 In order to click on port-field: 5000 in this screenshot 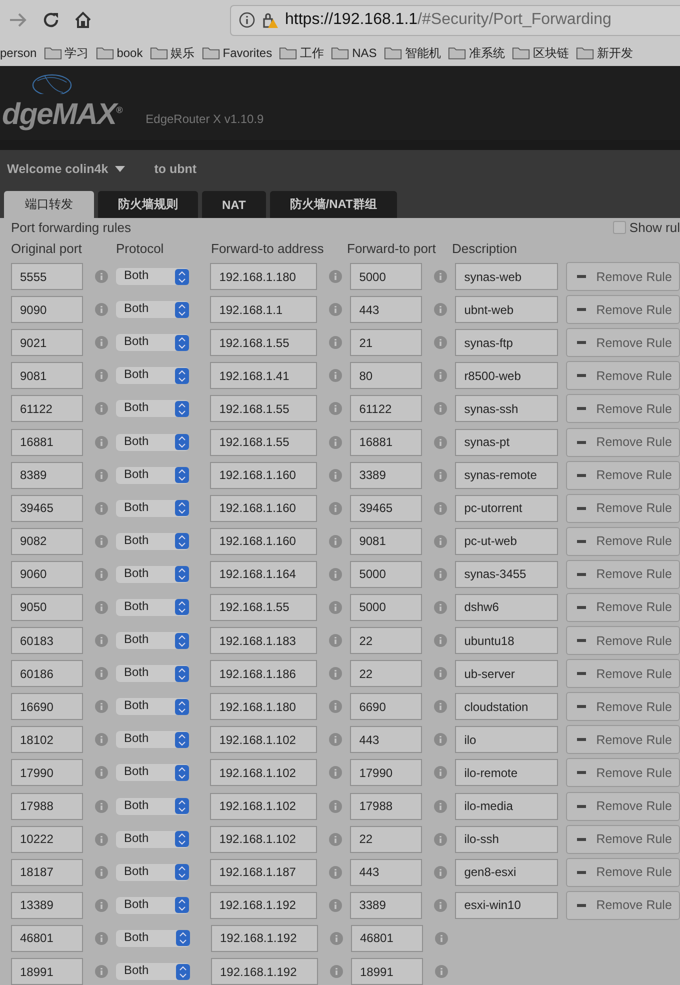, I will do `click(386, 574)`.